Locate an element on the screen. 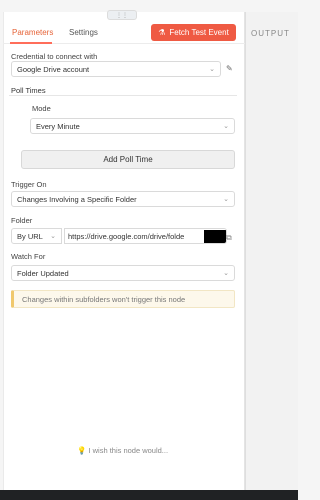 The image size is (320, 500). poll-times-label: Poll Times is located at coordinates (28, 90).